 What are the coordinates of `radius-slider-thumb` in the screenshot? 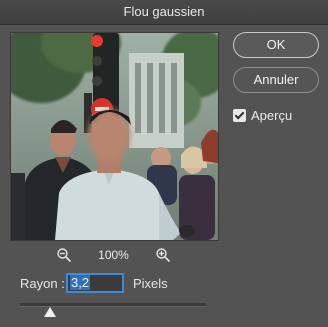 It's located at (50, 312).